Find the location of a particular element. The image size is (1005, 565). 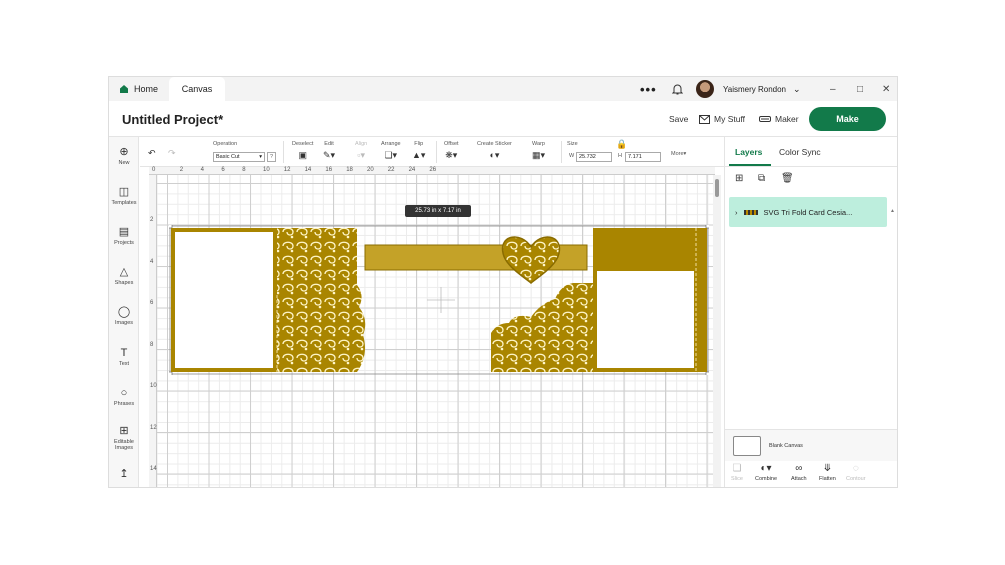

sticker-icon: ◐▾ is located at coordinates (494, 155).